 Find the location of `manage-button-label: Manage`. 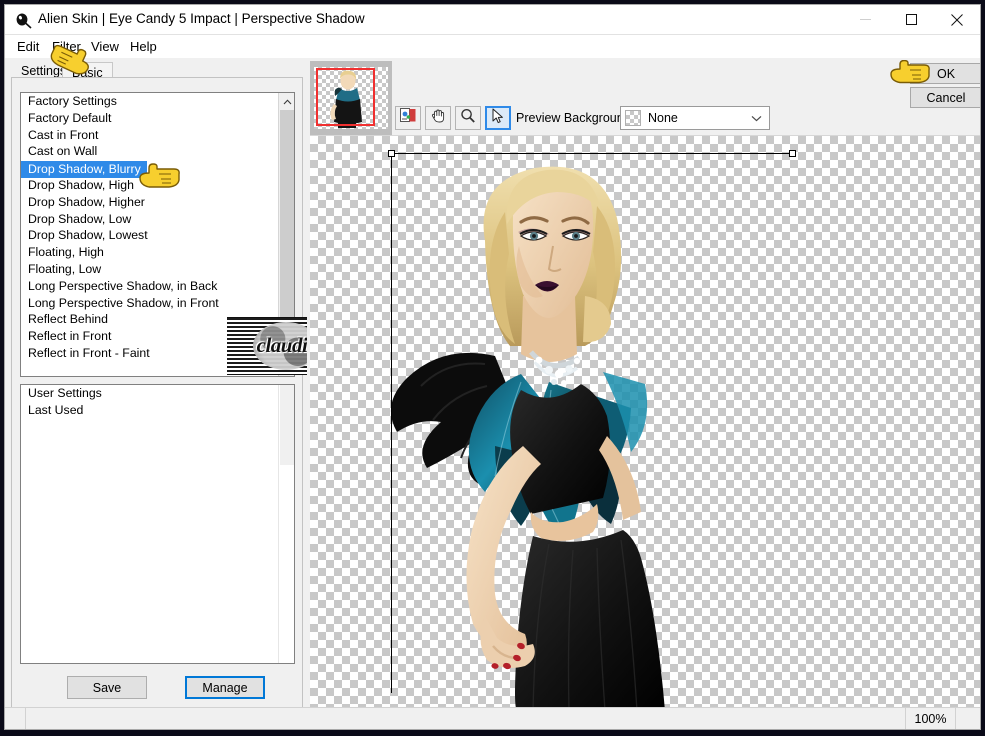

manage-button-label: Manage is located at coordinates (225, 687).